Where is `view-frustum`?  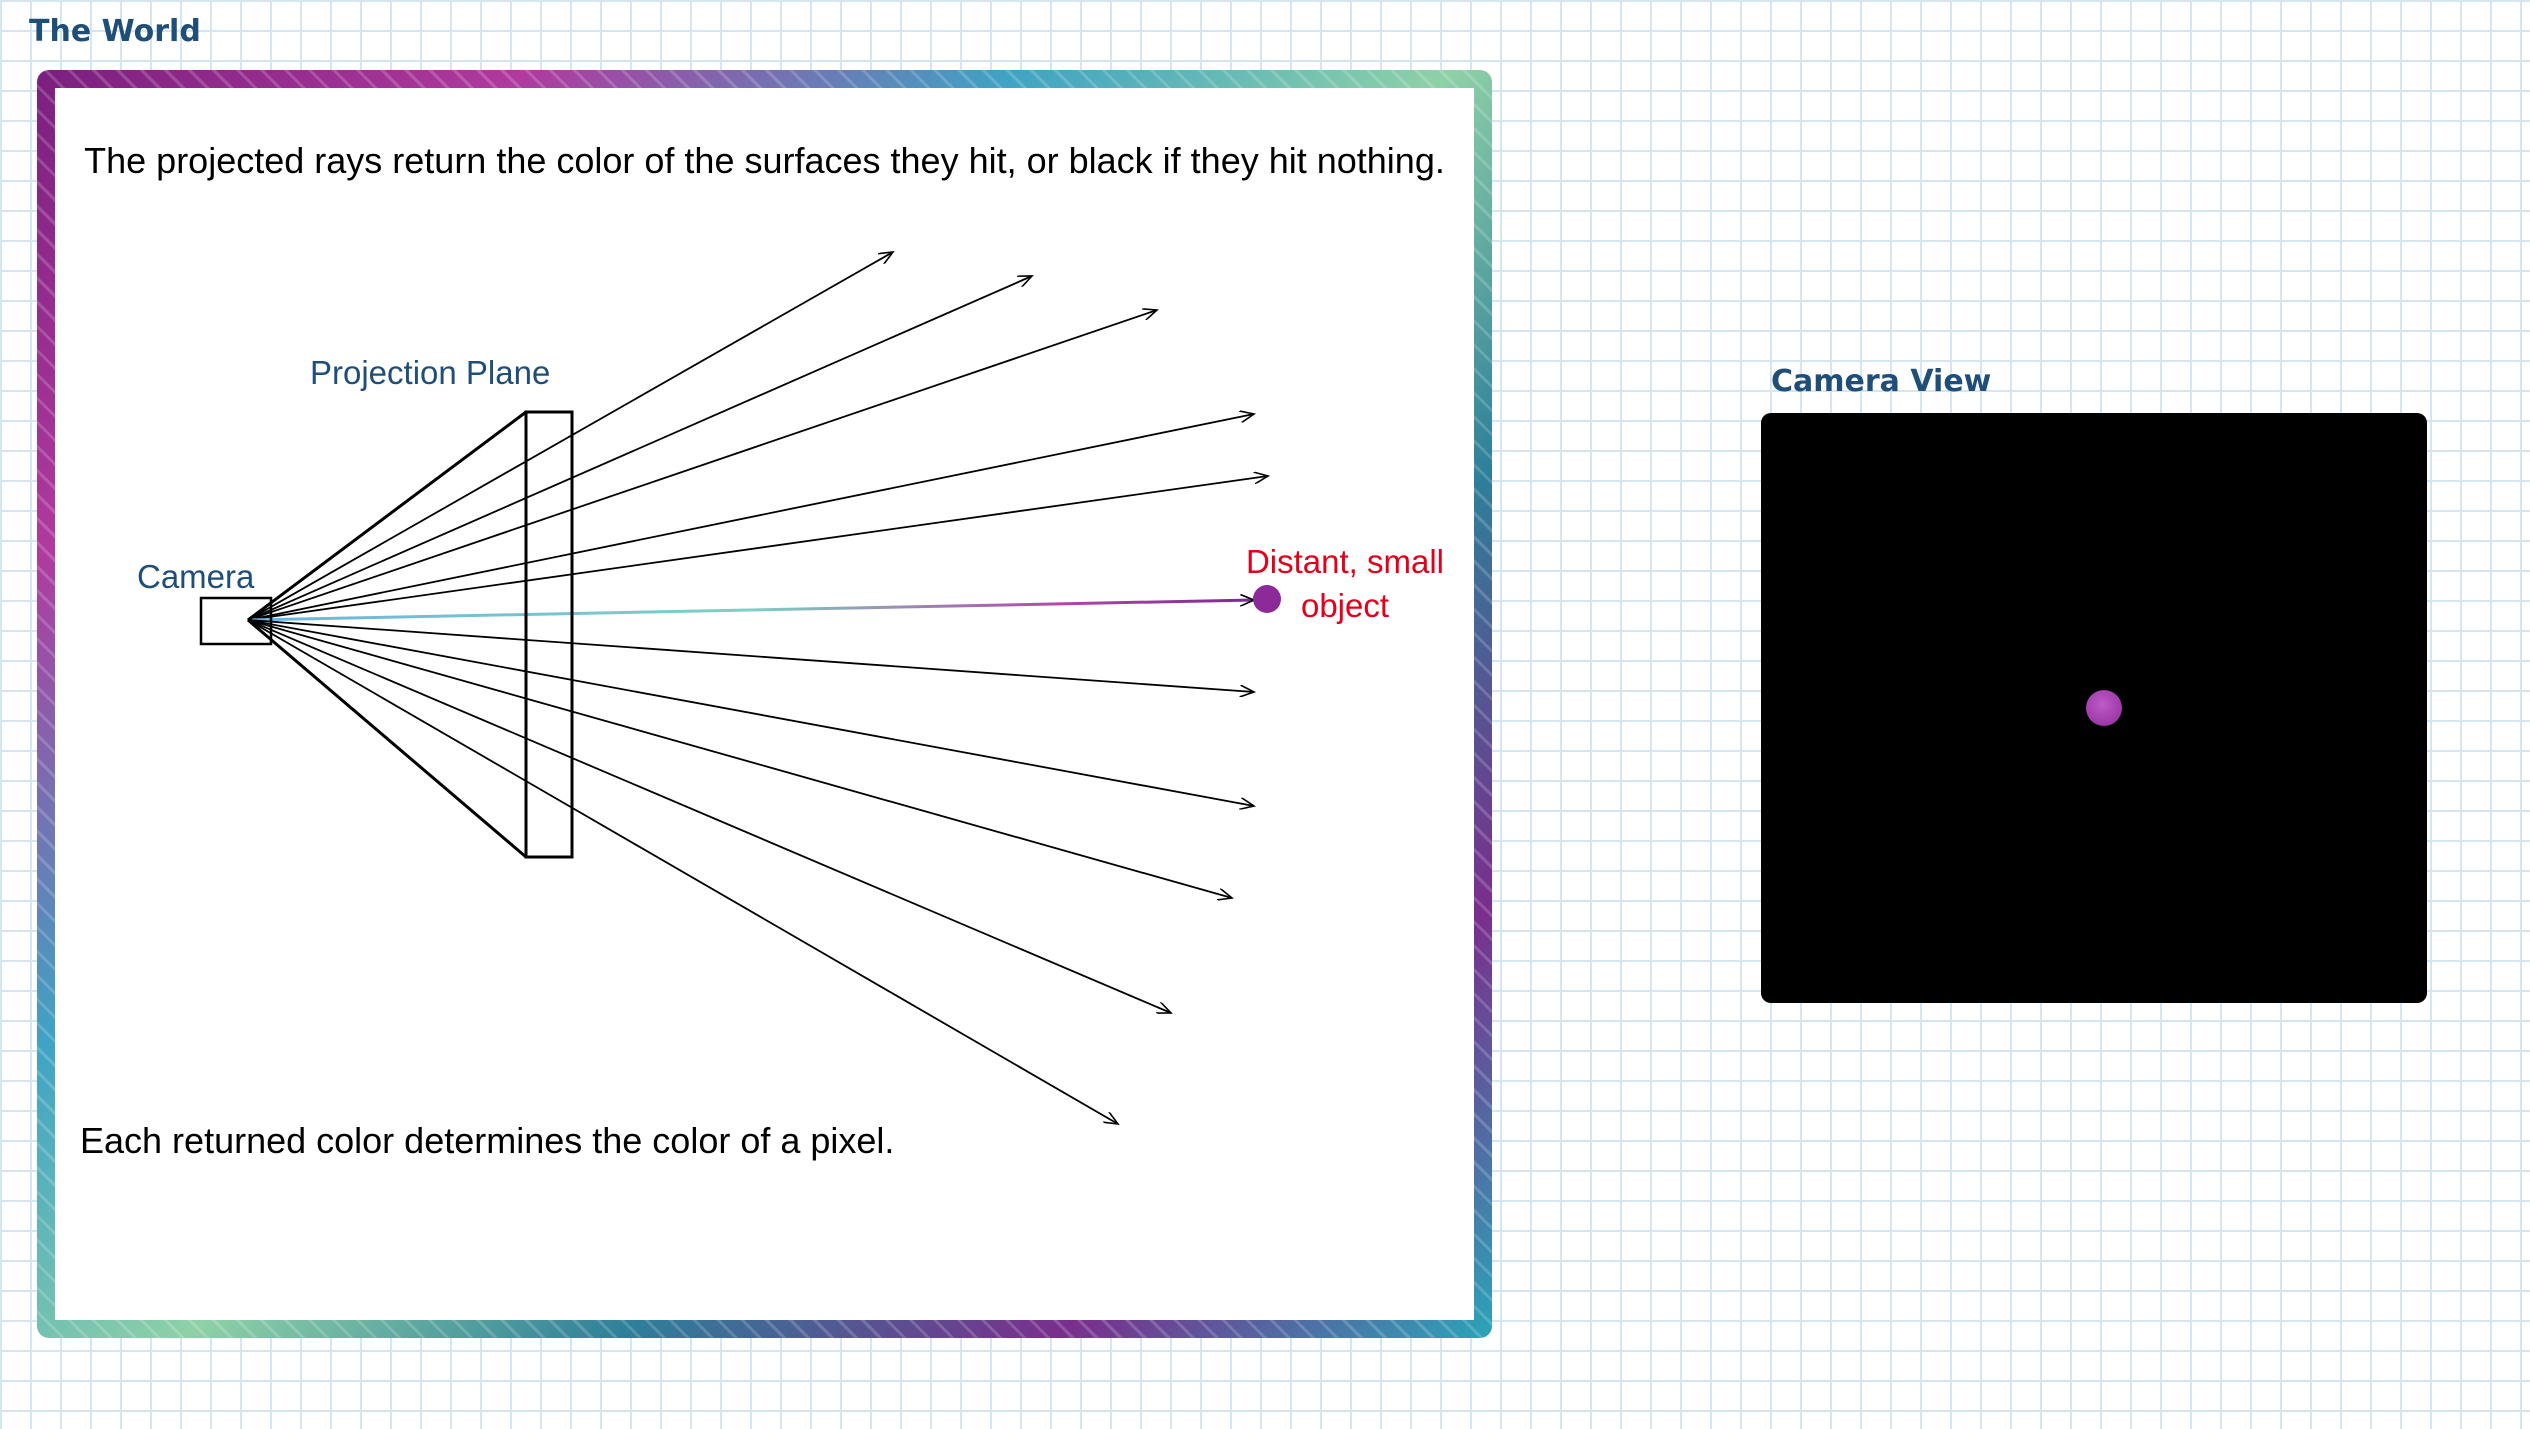 view-frustum is located at coordinates (387, 634).